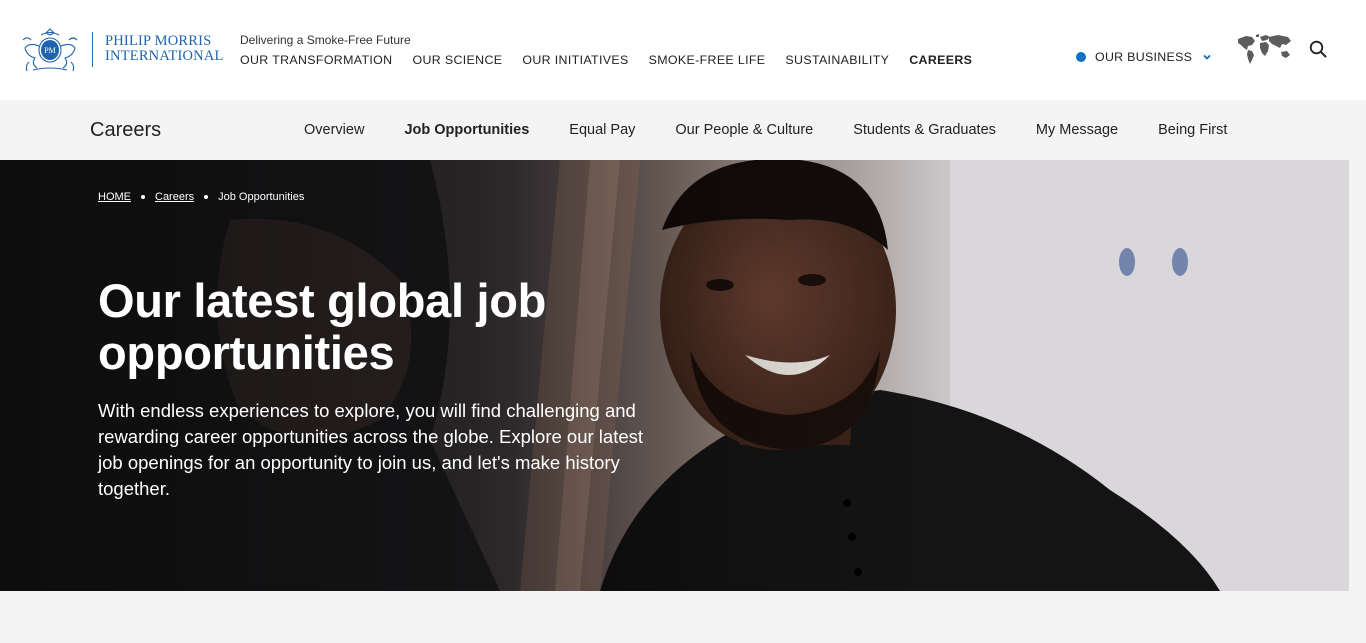 The image size is (1366, 643). What do you see at coordinates (92, 49) in the screenshot?
I see `logo-divider` at bounding box center [92, 49].